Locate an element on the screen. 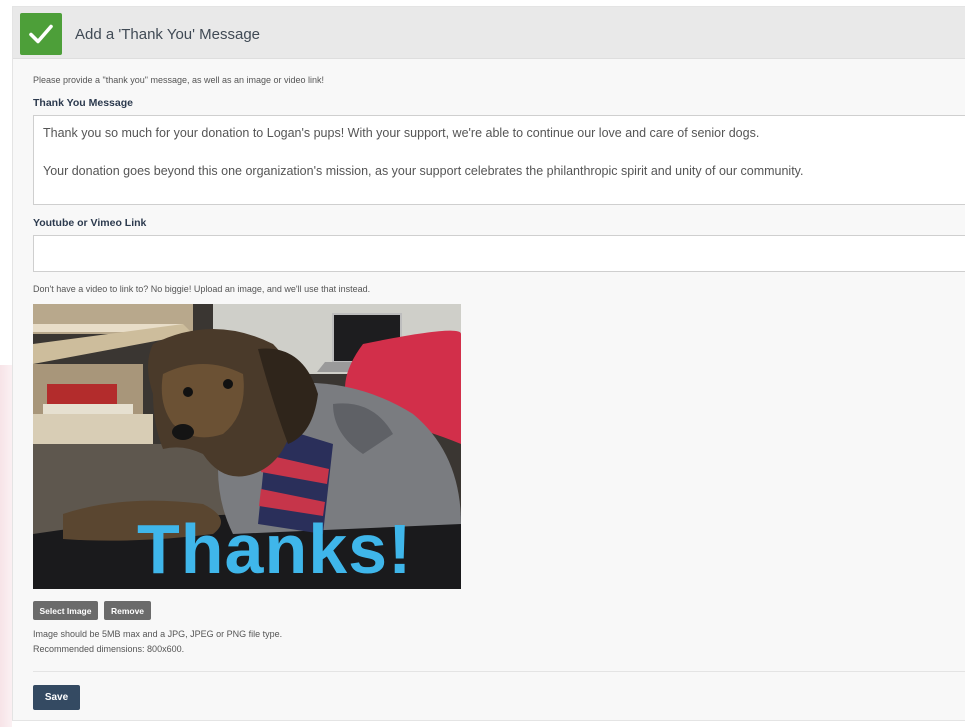 The width and height of the screenshot is (965, 727). checkmark-icon is located at coordinates (41, 34).